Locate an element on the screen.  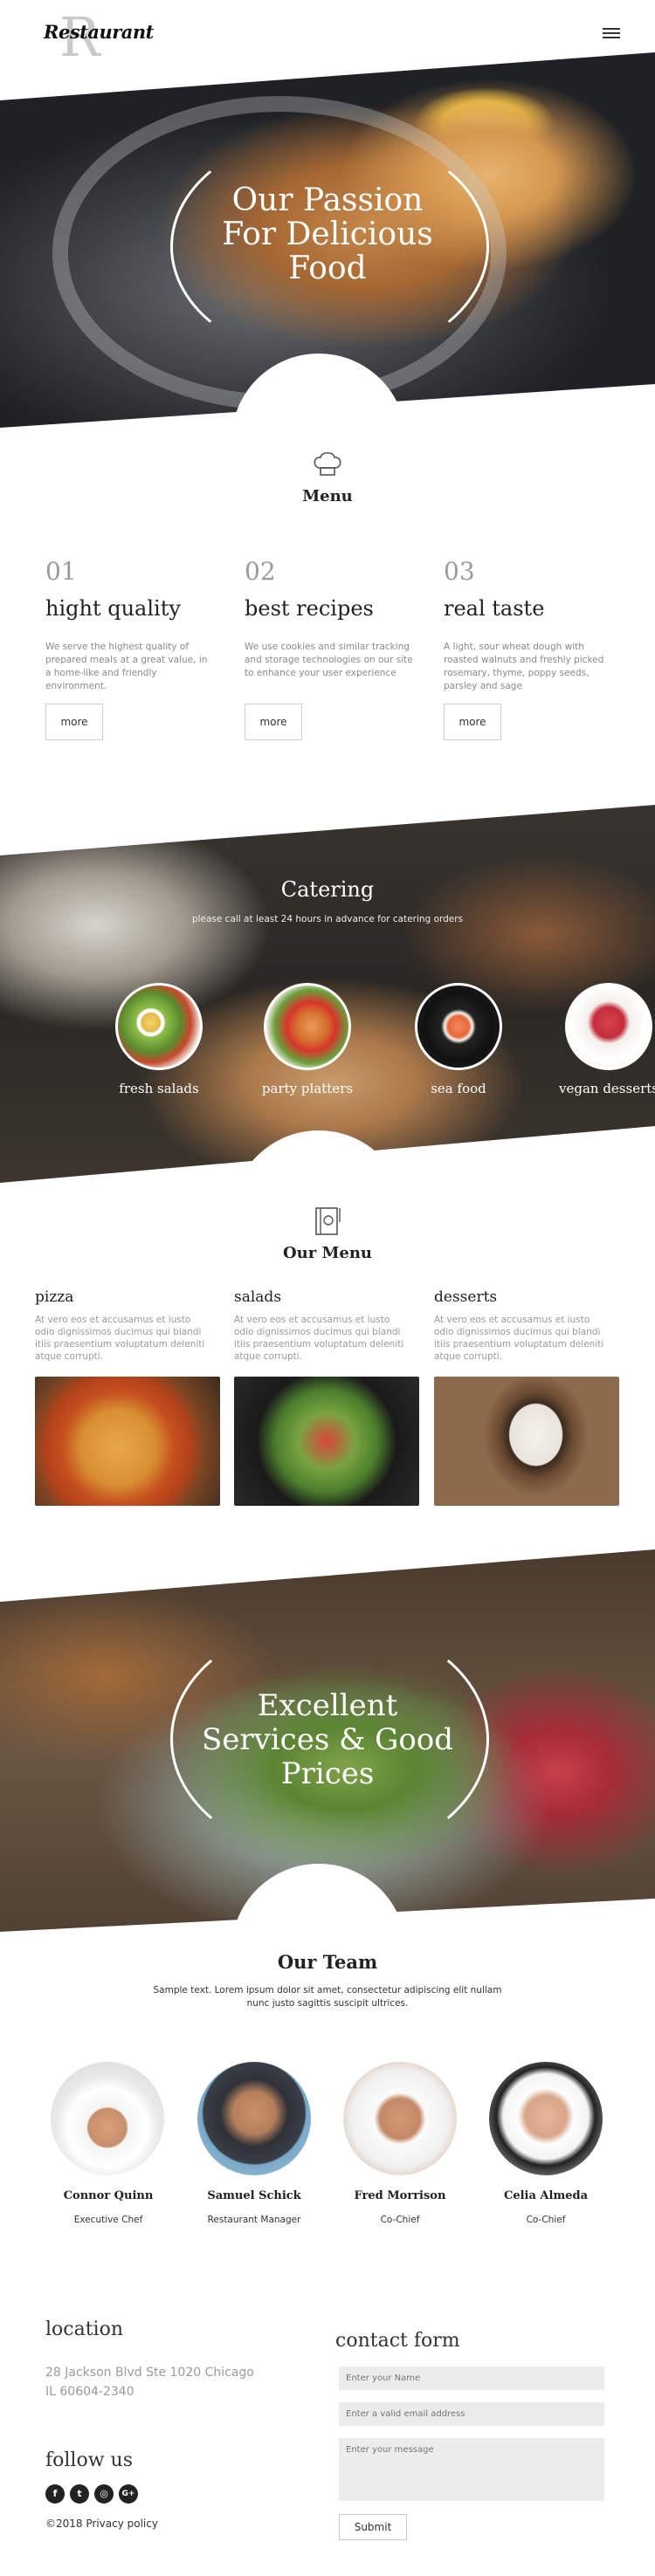
instagram-icon: ◎ is located at coordinates (104, 2494).